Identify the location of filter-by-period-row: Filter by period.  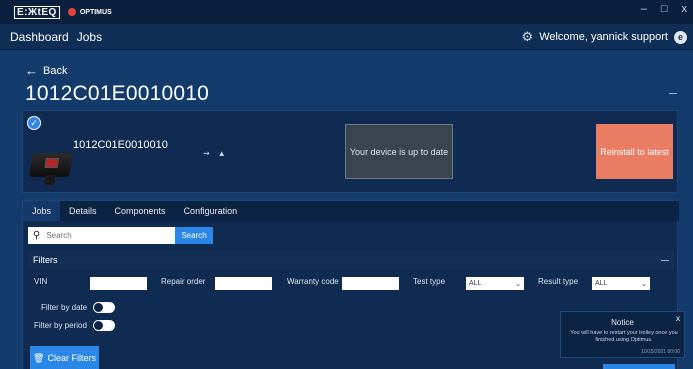
(74, 325).